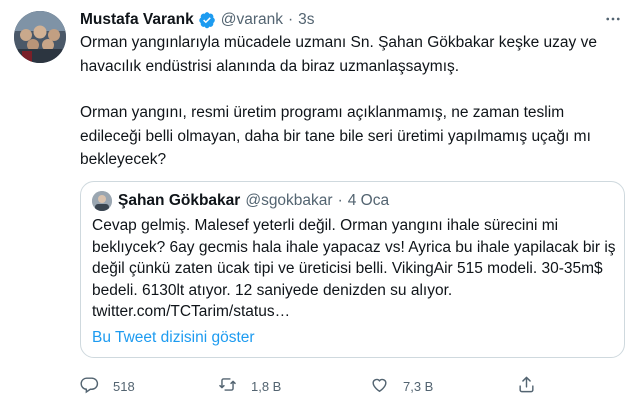 This screenshot has height=406, width=640. Describe the element at coordinates (266, 386) in the screenshot. I see `retweet-count: 1,8 B` at that location.